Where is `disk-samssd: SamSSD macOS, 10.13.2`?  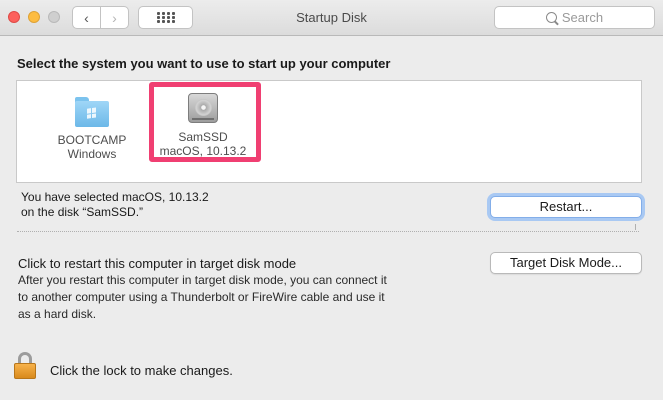
disk-samssd: SamSSD macOS, 10.13.2 is located at coordinates (203, 119).